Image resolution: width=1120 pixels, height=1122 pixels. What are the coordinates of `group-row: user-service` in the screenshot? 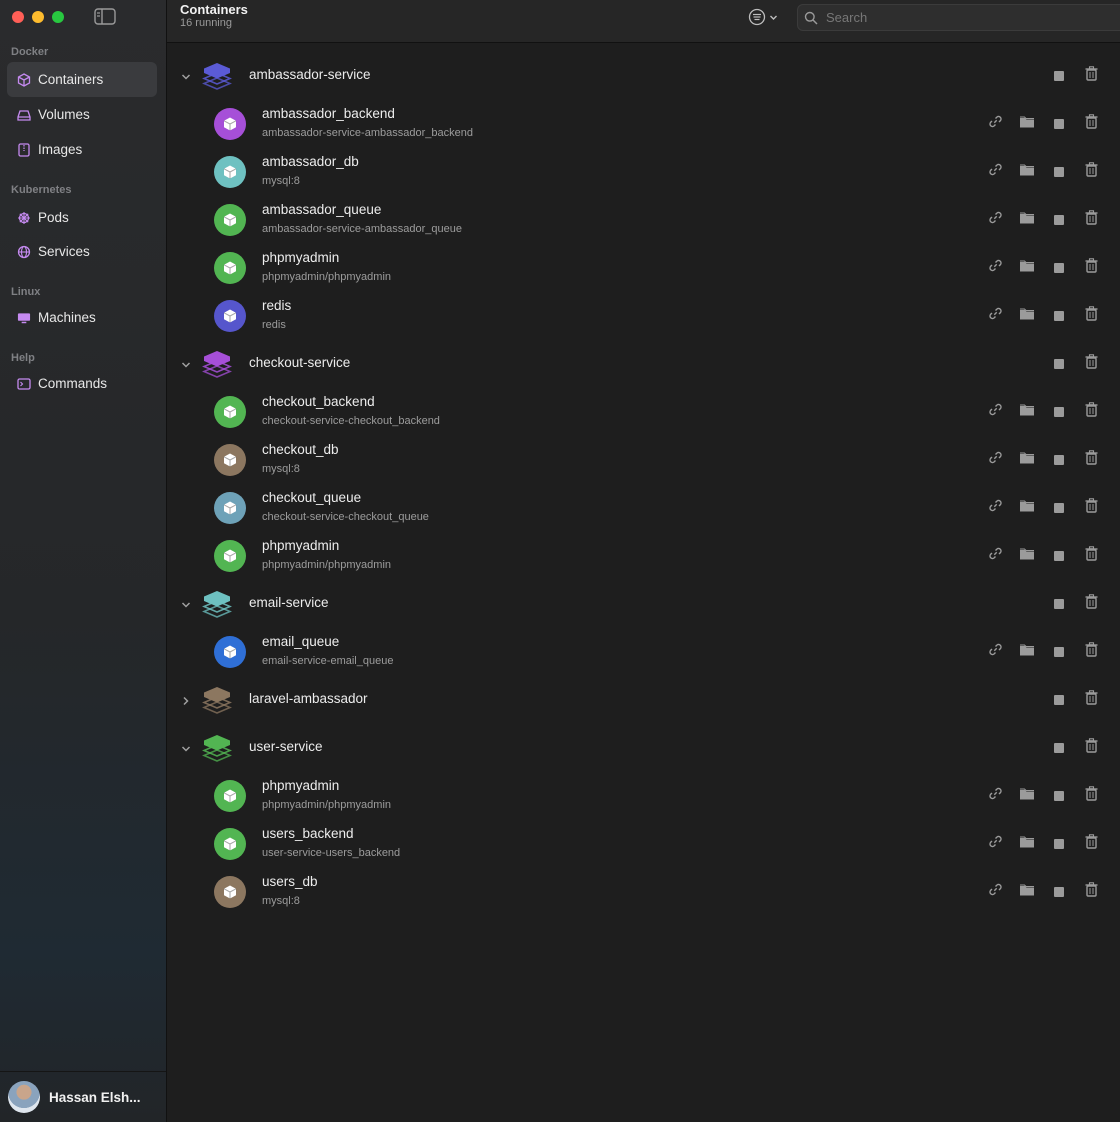 It's located at (644, 748).